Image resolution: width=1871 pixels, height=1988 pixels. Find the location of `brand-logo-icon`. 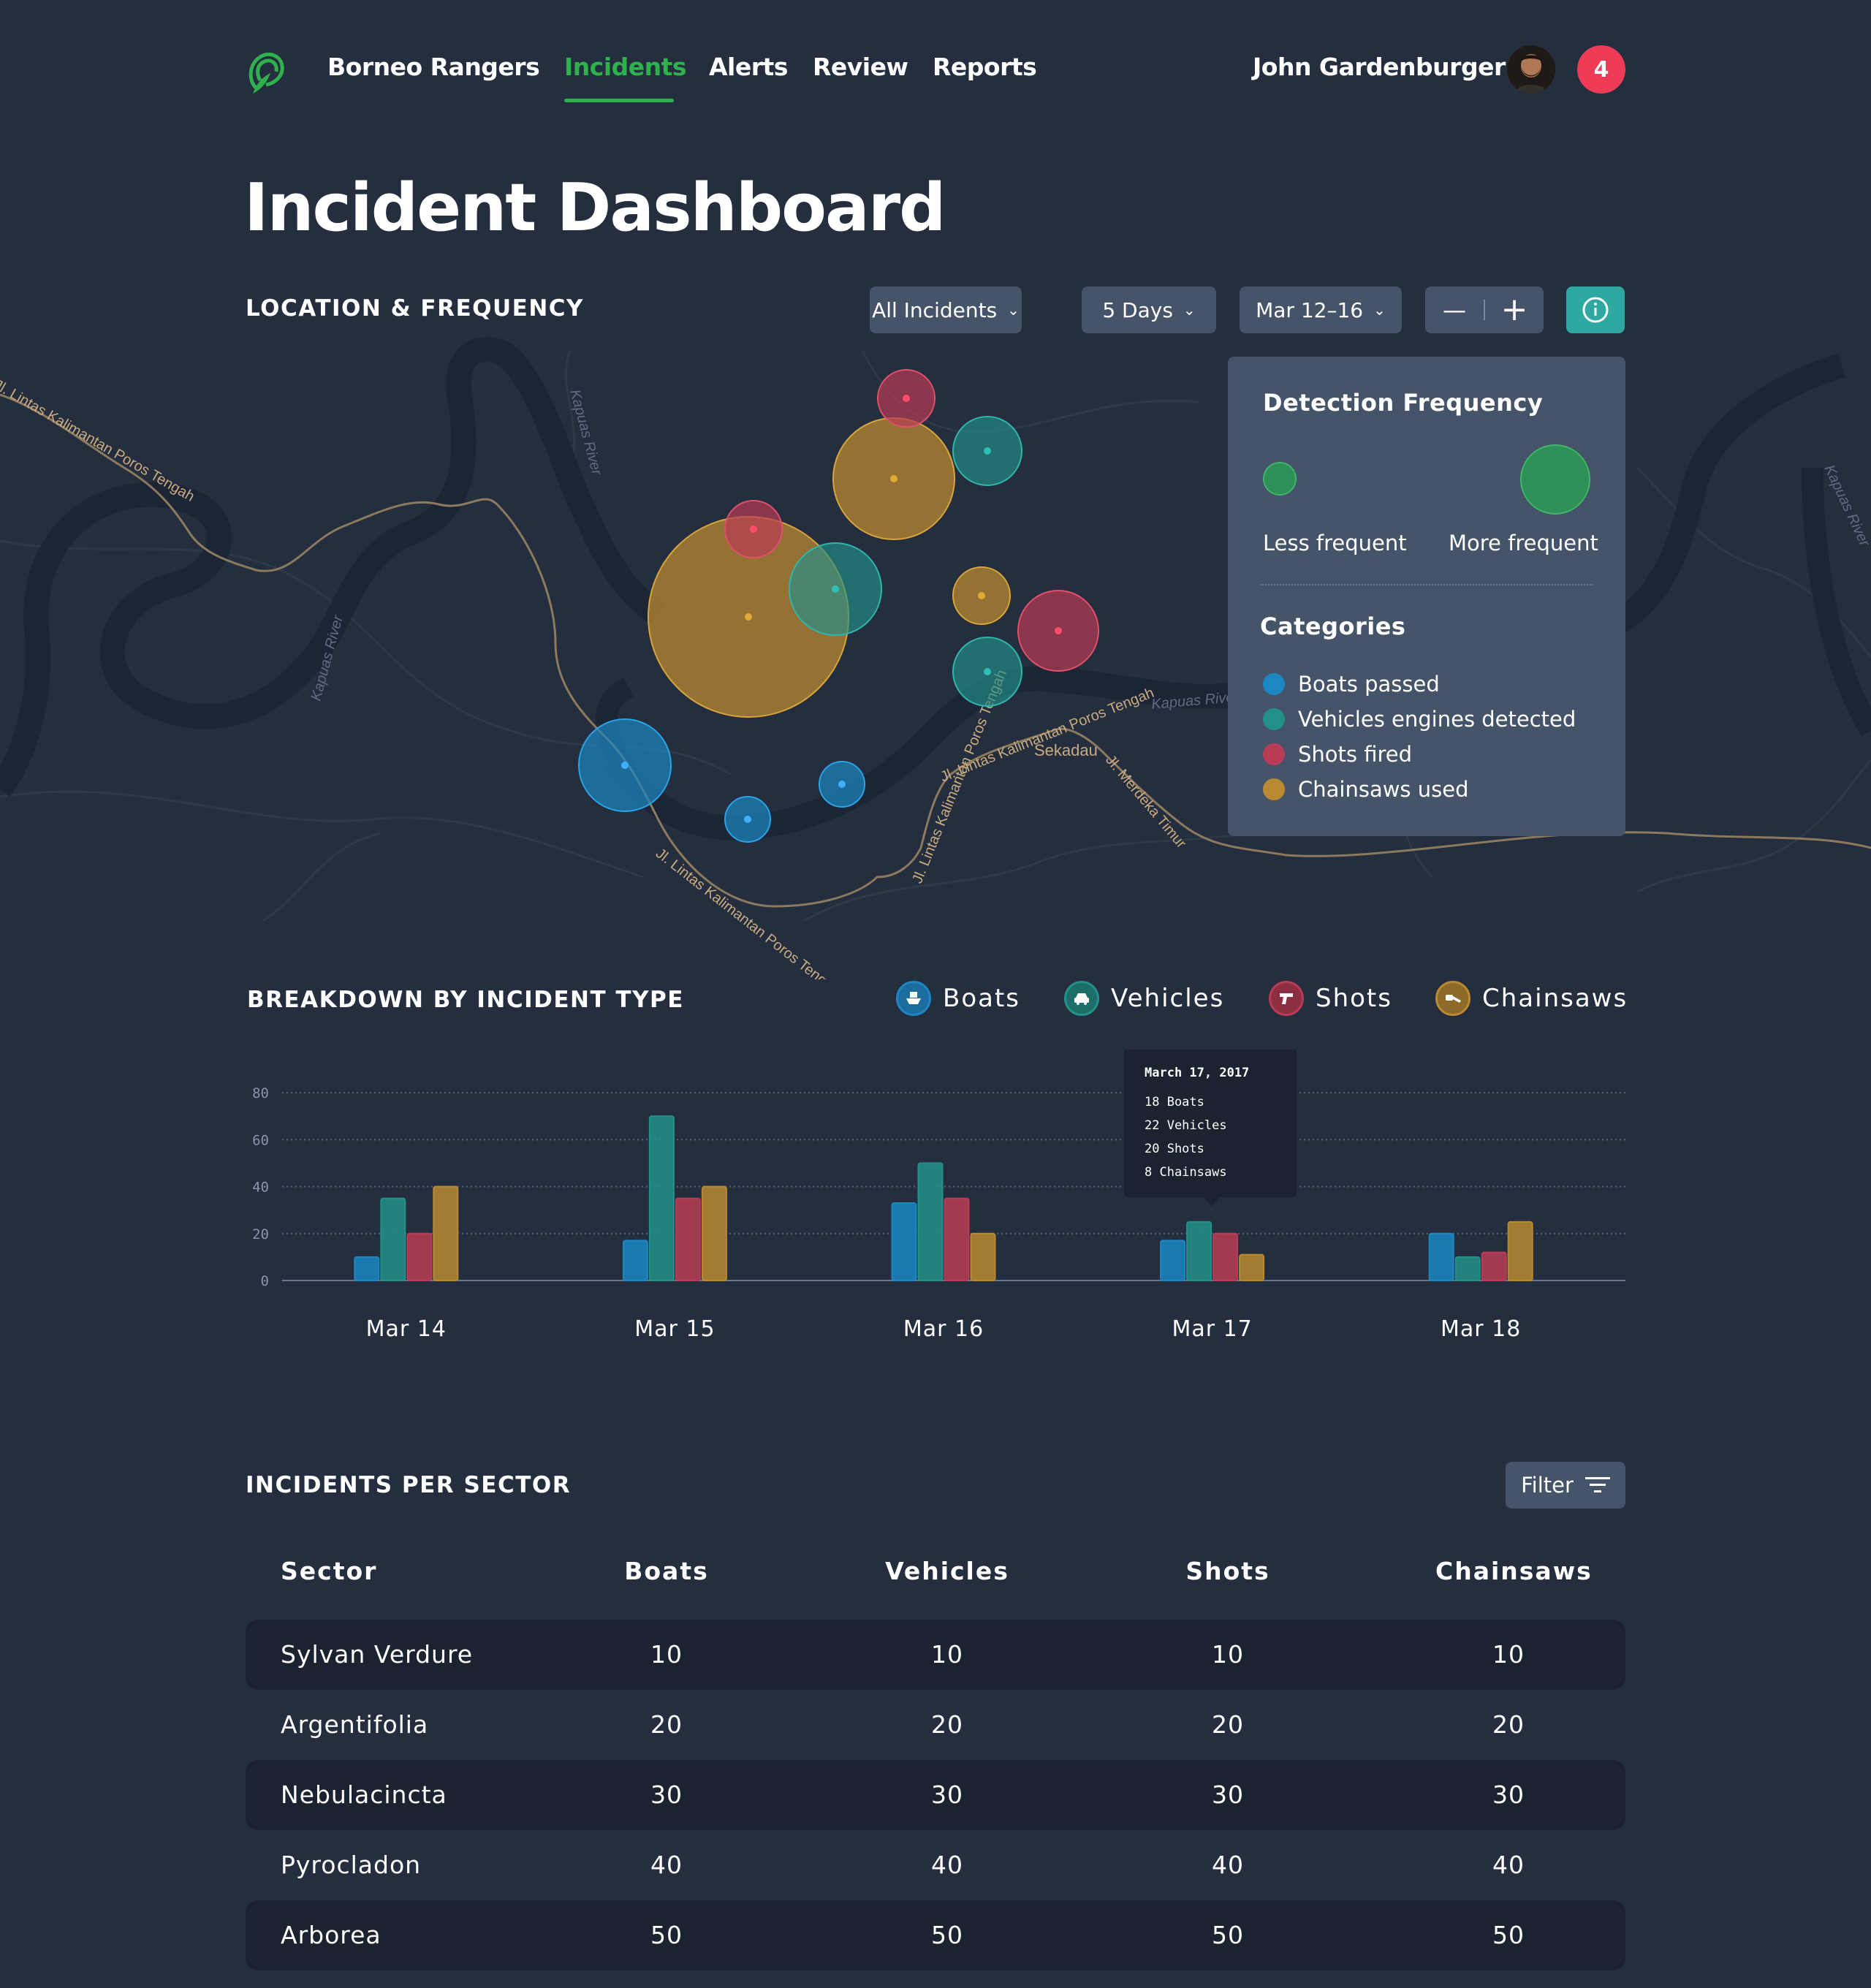

brand-logo-icon is located at coordinates (267, 69).